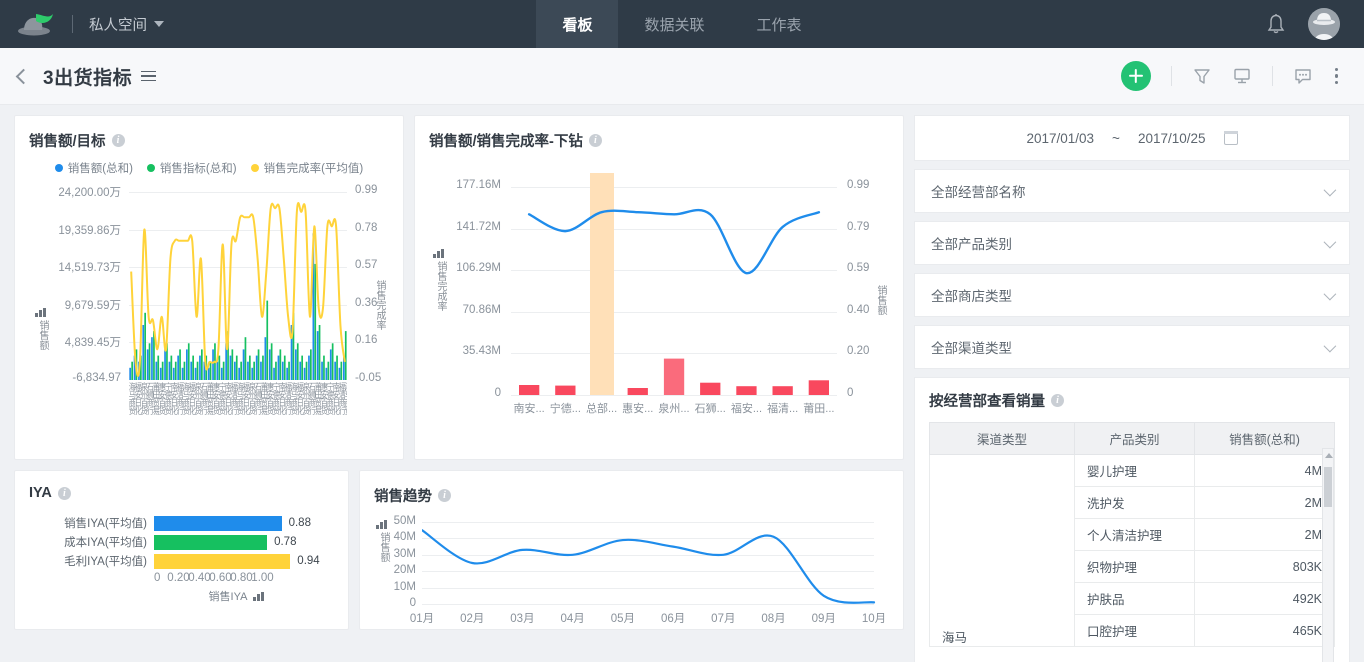 This screenshot has width=1364, height=662. Describe the element at coordinates (824, 618) in the screenshot. I see `x-axis-label: 09月` at that location.